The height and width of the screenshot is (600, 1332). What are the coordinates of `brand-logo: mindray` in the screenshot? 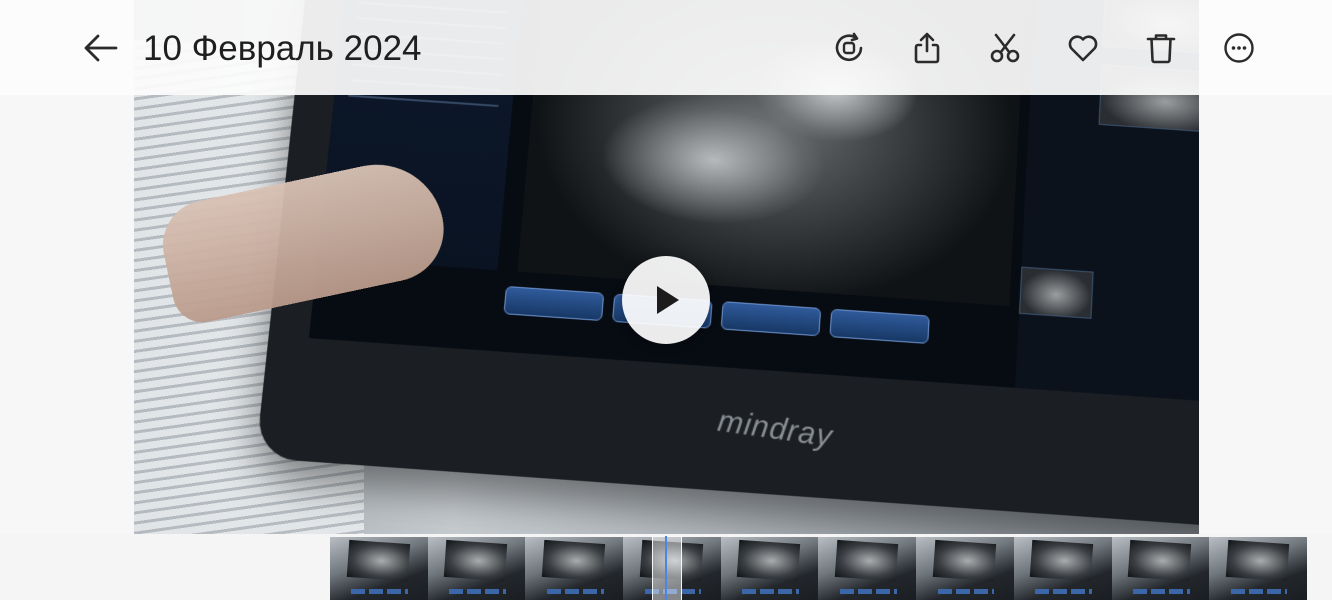 It's located at (775, 429).